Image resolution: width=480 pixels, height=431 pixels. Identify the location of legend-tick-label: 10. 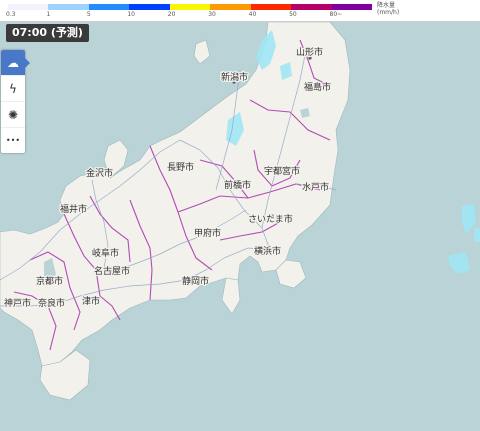
(131, 14).